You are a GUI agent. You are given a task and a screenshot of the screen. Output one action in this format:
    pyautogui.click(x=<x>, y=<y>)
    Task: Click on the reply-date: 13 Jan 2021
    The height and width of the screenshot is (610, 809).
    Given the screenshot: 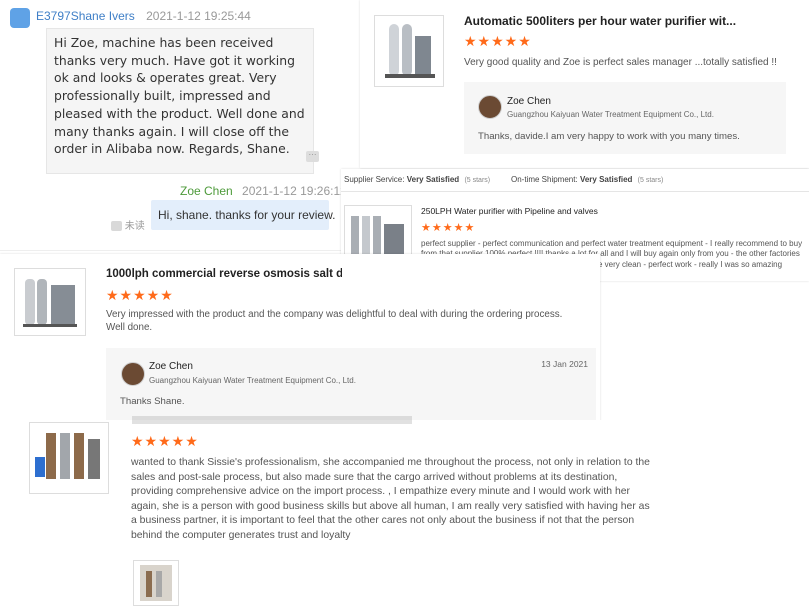 What is the action you would take?
    pyautogui.click(x=564, y=364)
    